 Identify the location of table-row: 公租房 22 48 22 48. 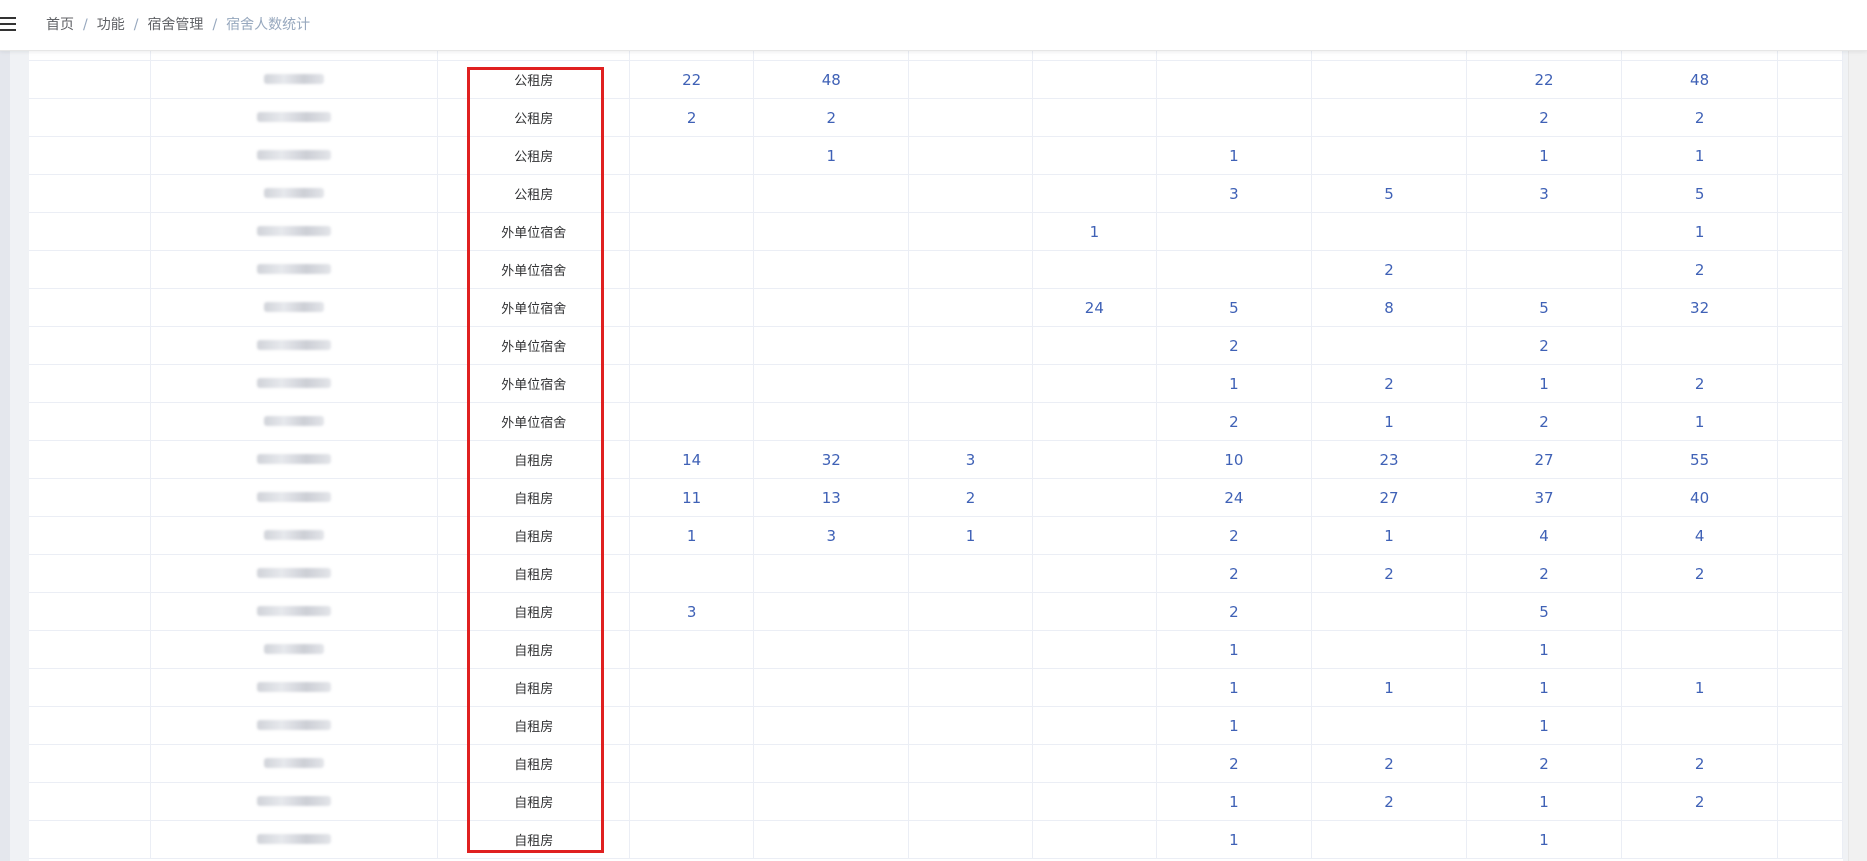
(936, 79).